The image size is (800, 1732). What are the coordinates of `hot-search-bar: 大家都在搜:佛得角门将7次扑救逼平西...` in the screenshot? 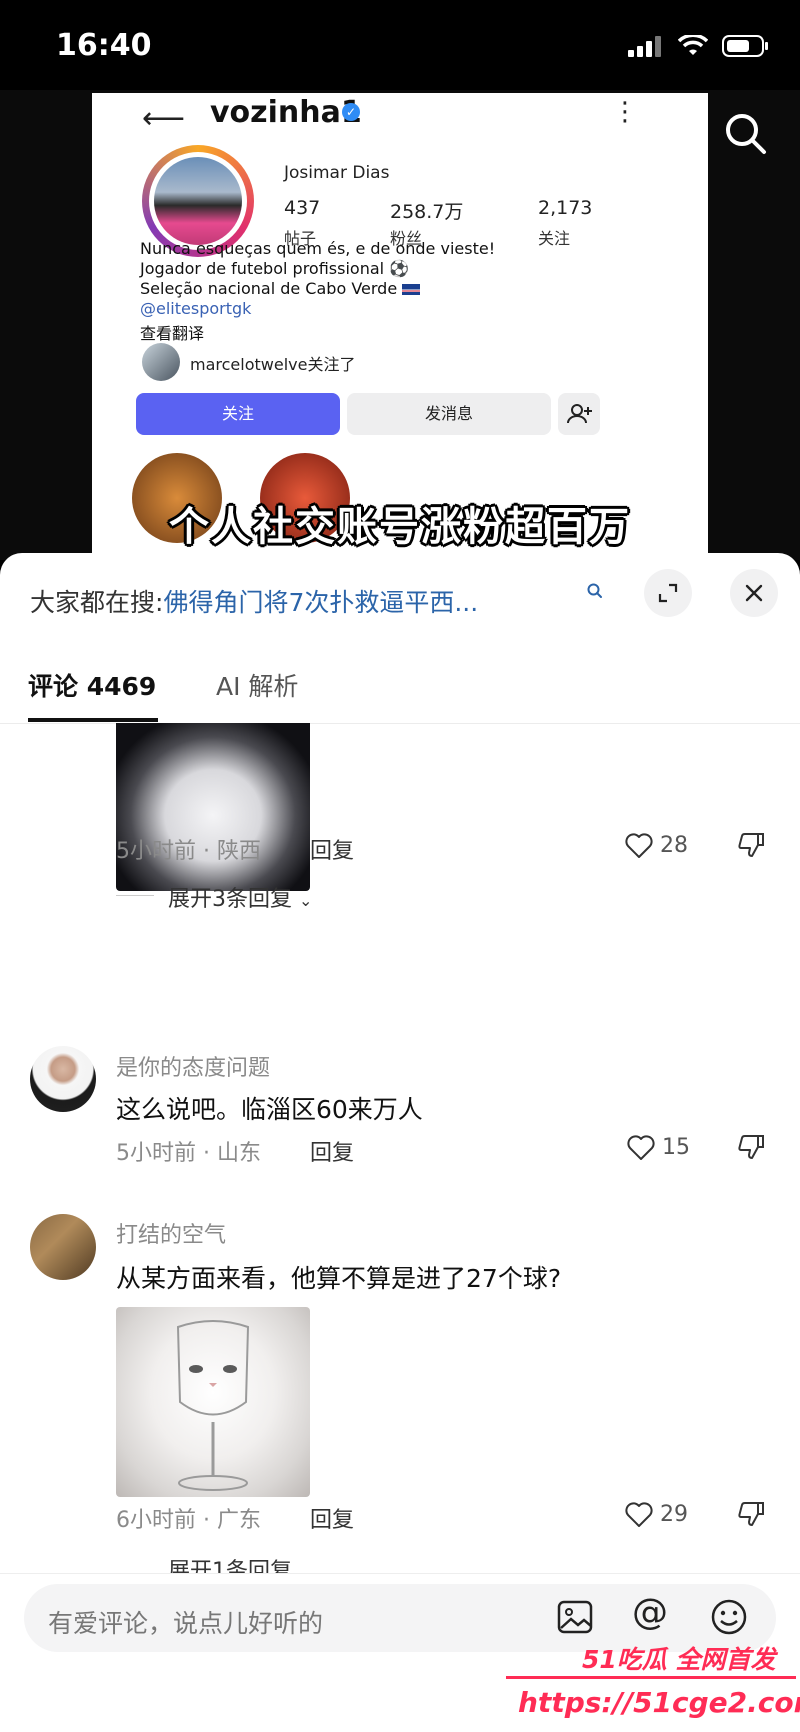 It's located at (254, 601).